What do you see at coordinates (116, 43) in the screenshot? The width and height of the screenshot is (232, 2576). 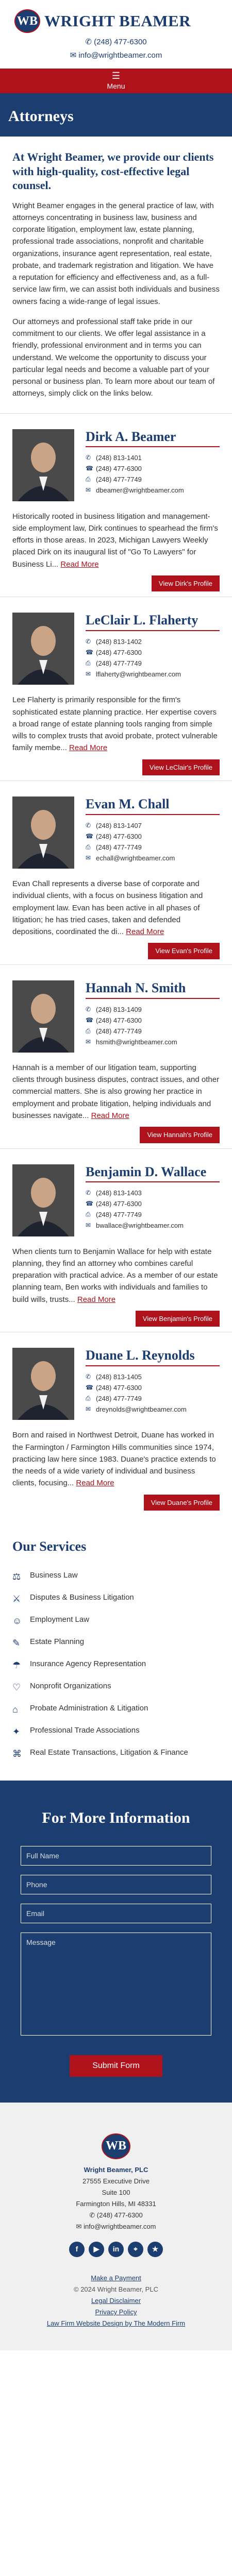 I see `header-phone-link: ✆ (248) 477-6300` at bounding box center [116, 43].